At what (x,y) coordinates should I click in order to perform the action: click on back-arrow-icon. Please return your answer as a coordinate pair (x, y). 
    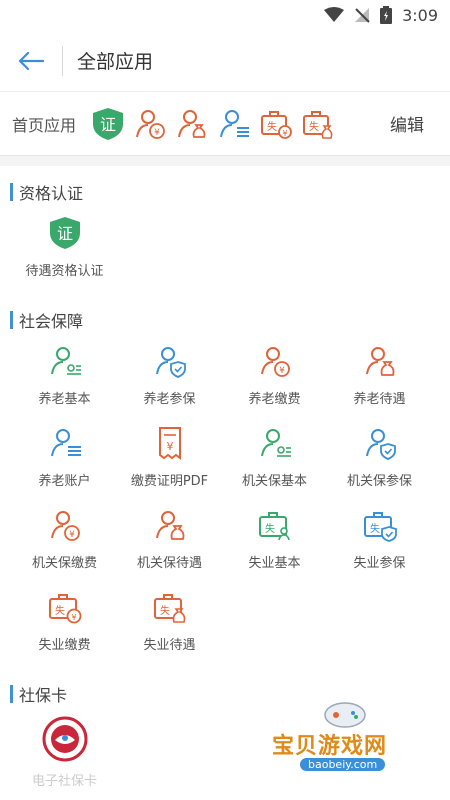
    Looking at the image, I should click on (31, 60).